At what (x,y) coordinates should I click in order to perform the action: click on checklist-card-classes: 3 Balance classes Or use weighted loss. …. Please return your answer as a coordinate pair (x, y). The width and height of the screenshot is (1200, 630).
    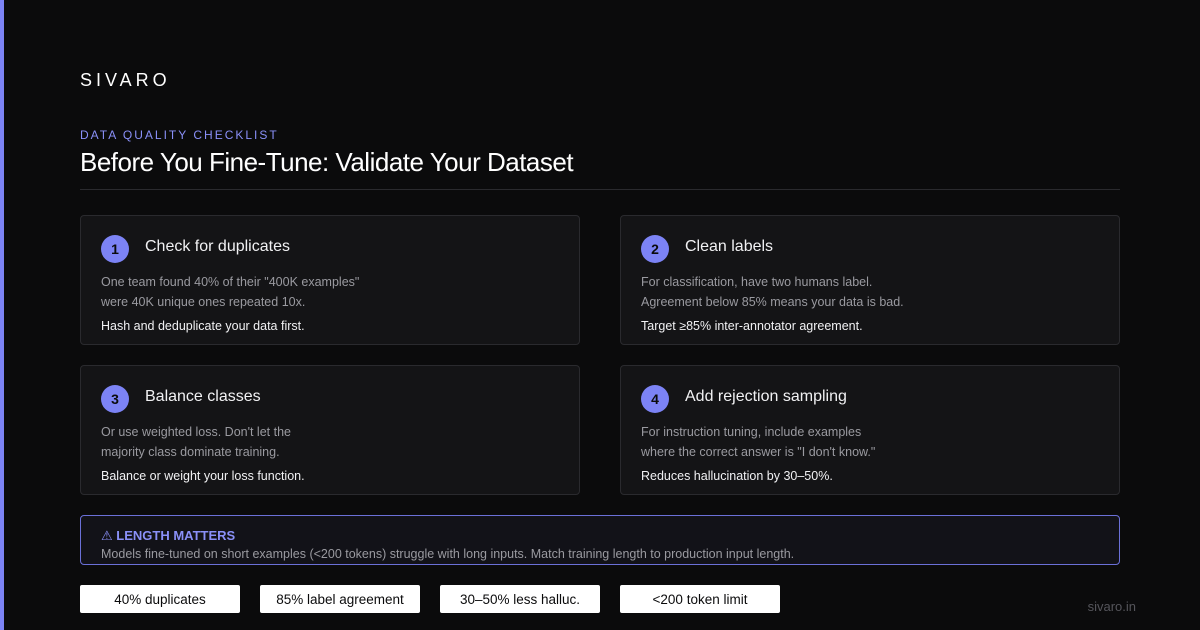
    Looking at the image, I should click on (330, 430).